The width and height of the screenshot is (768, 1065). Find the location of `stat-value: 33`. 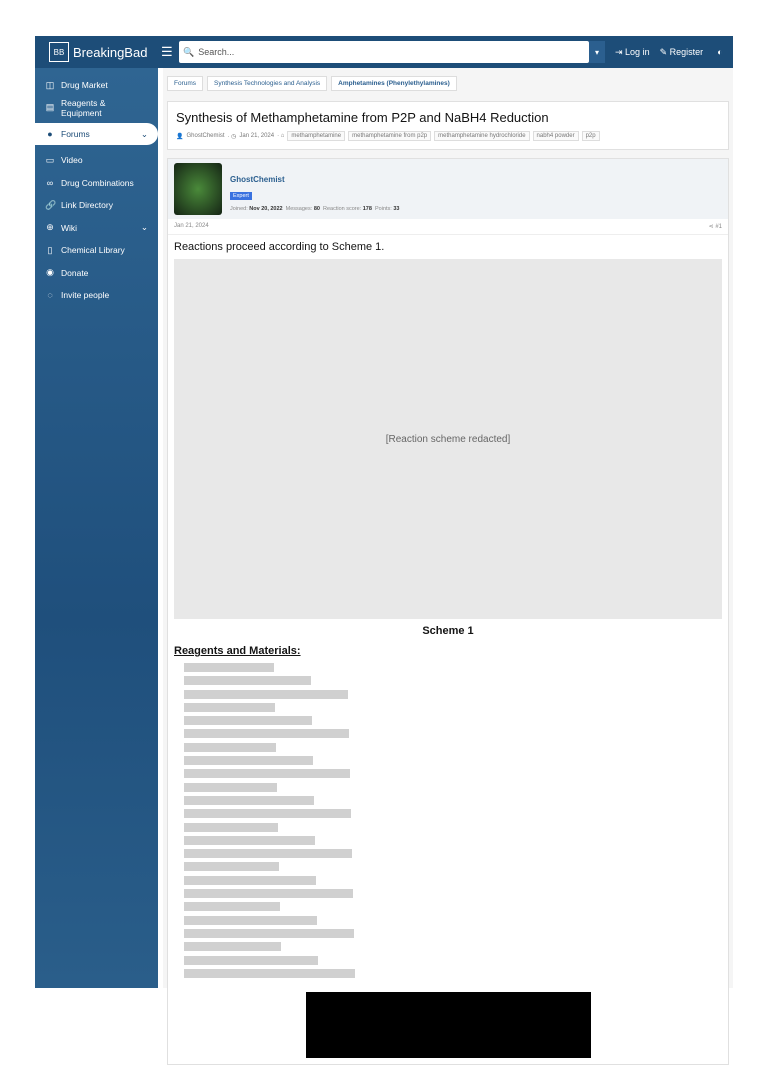

stat-value: 33 is located at coordinates (396, 209).